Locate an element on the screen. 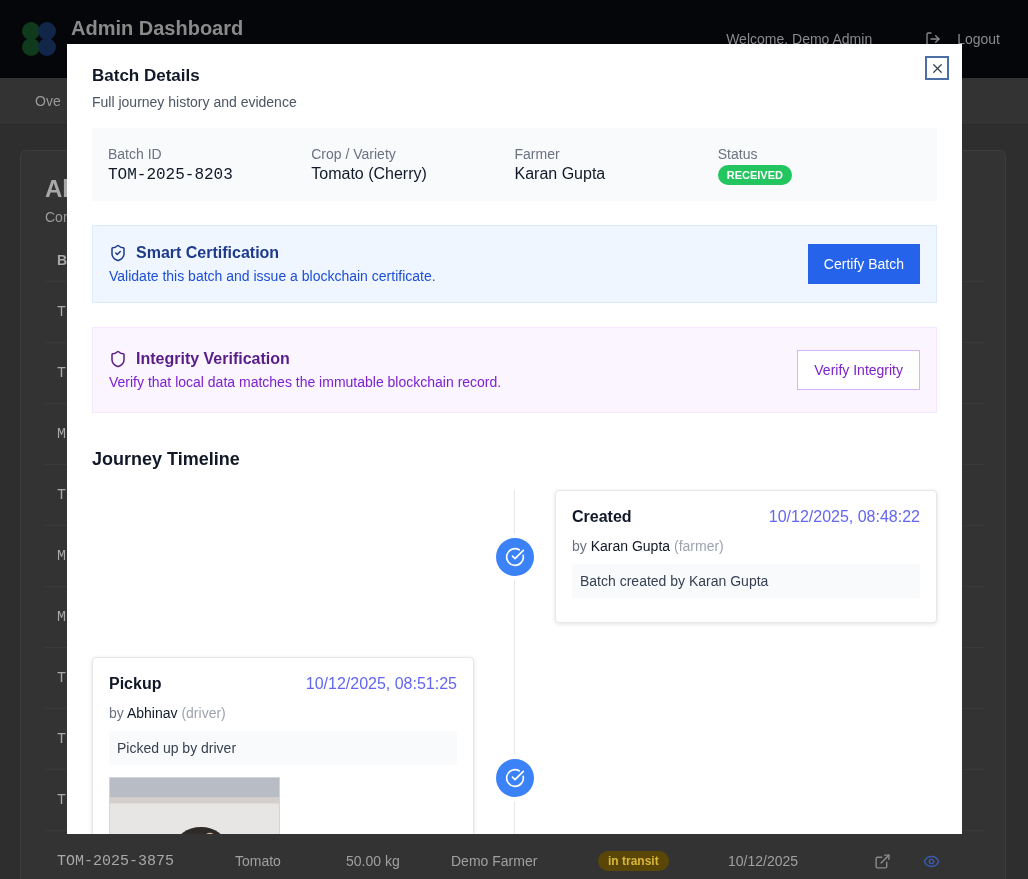 Image resolution: width=1028 pixels, height=879 pixels. status-badge: RECEIVED is located at coordinates (754, 175).